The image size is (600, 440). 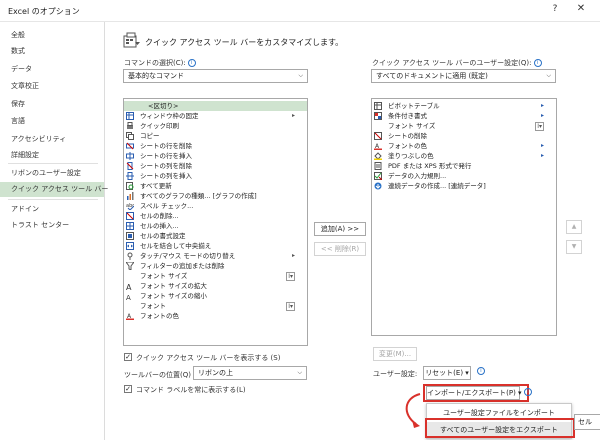 What do you see at coordinates (52, 35) in the screenshot?
I see `sidebar-item-general: 全般` at bounding box center [52, 35].